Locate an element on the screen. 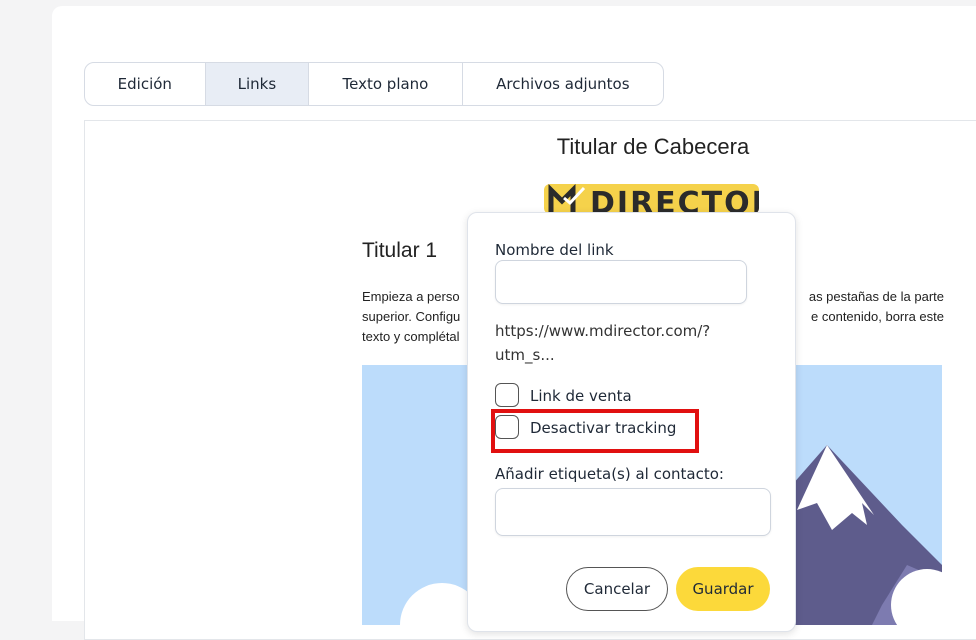 The width and height of the screenshot is (976, 640). cancel-button: Cancelar is located at coordinates (617, 589).